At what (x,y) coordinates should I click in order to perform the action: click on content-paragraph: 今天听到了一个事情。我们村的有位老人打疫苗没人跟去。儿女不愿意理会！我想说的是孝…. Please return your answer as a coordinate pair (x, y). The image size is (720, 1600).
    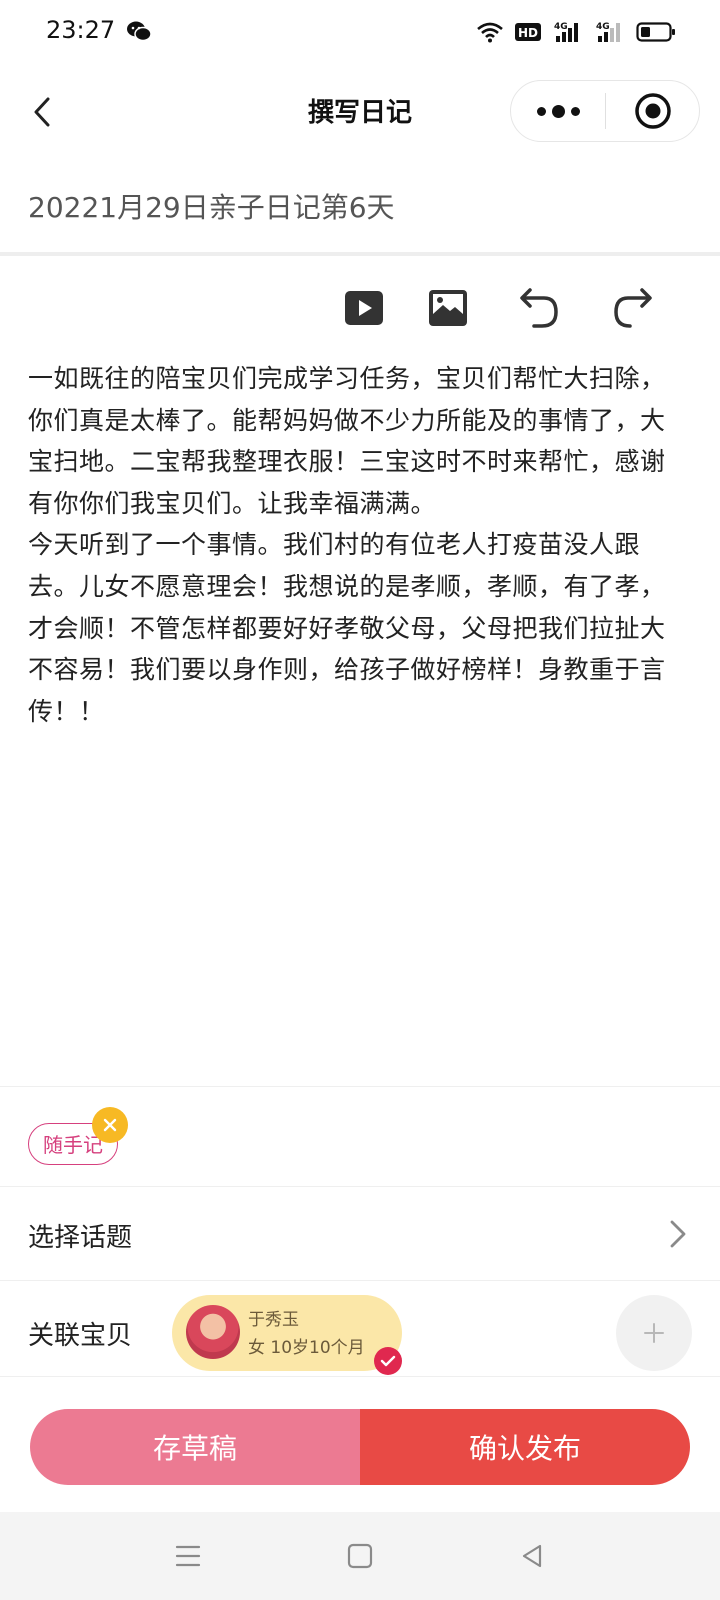
    Looking at the image, I should click on (347, 628).